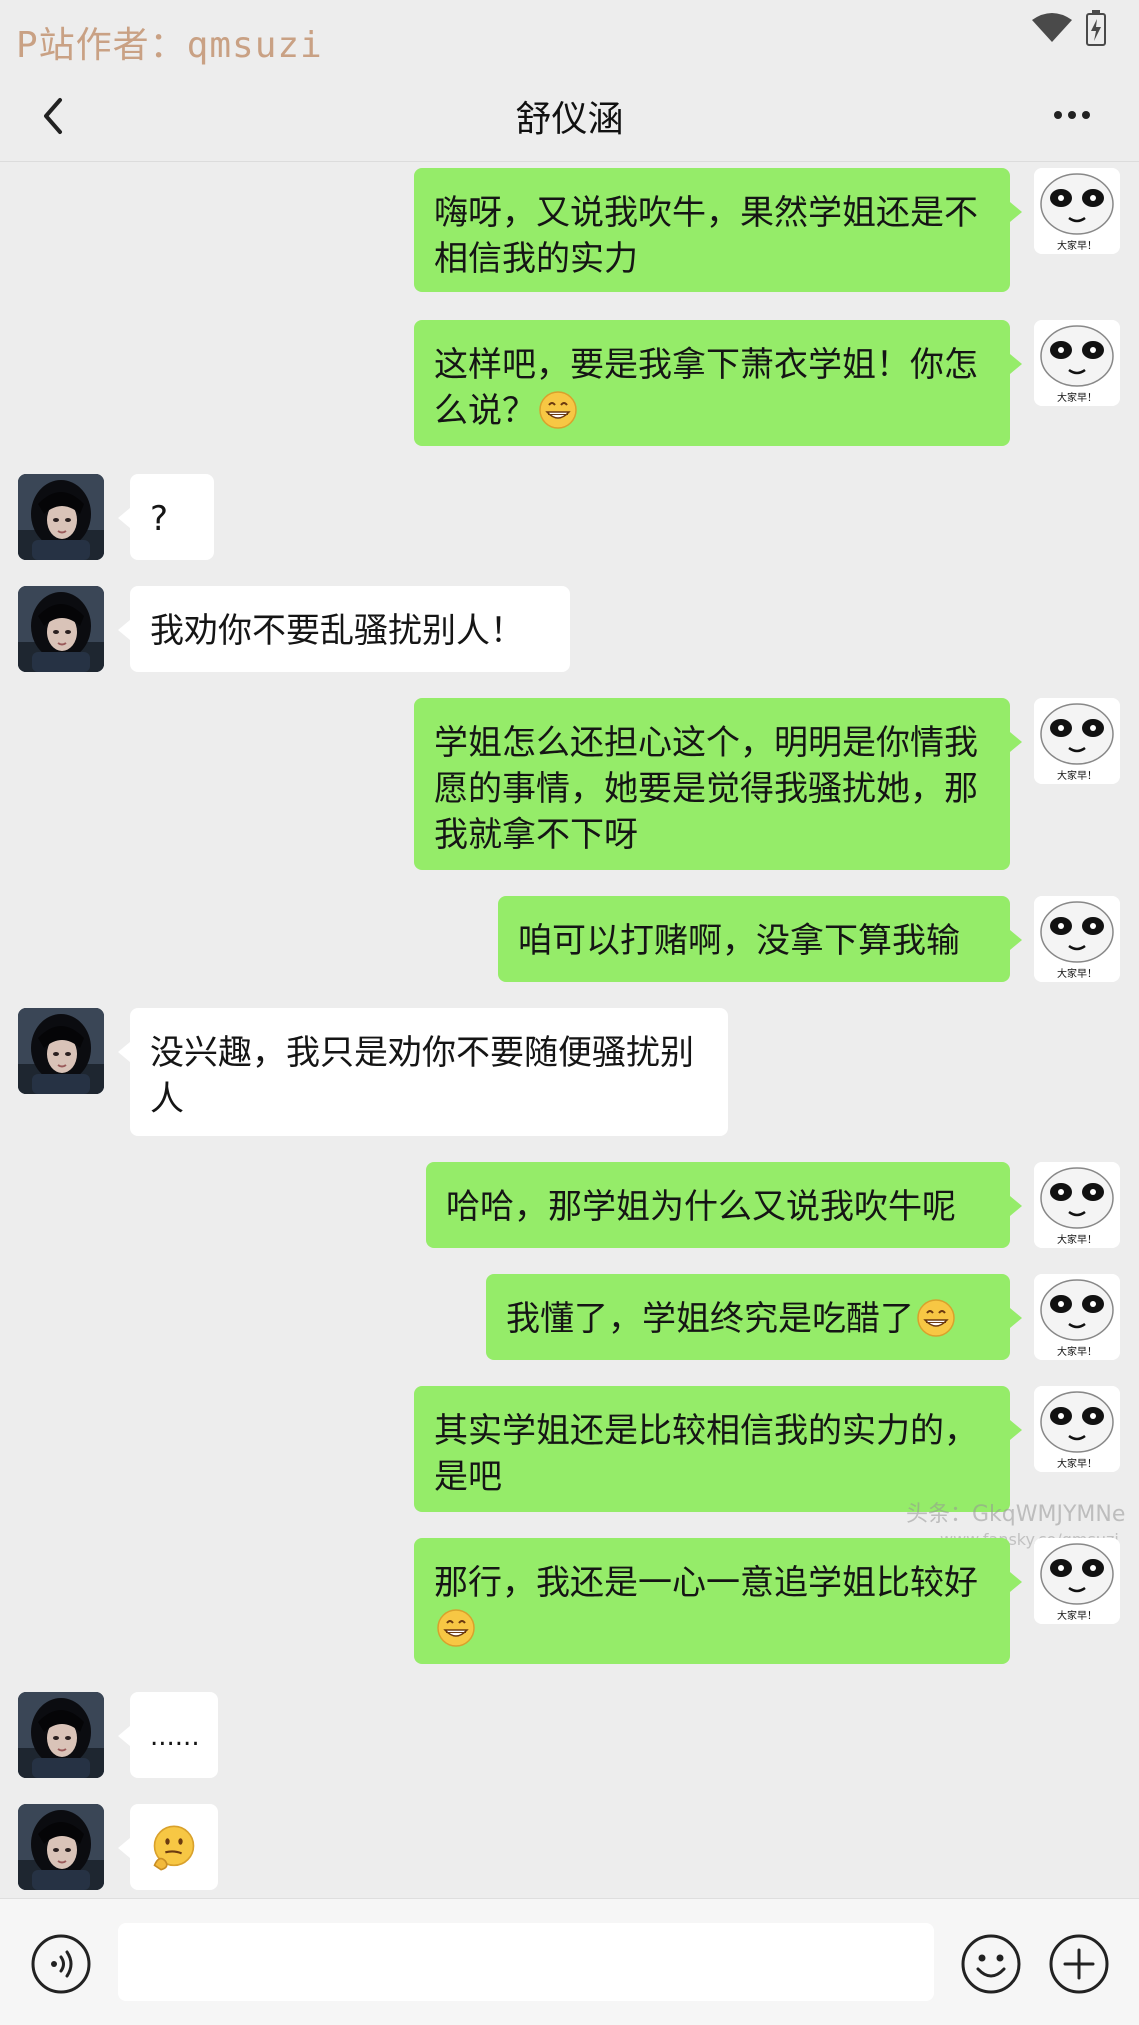  I want to click on message-bubble-outgoing: 这样吧，要是我拿下萧衣学姐！你怎么说？, so click(718, 383).